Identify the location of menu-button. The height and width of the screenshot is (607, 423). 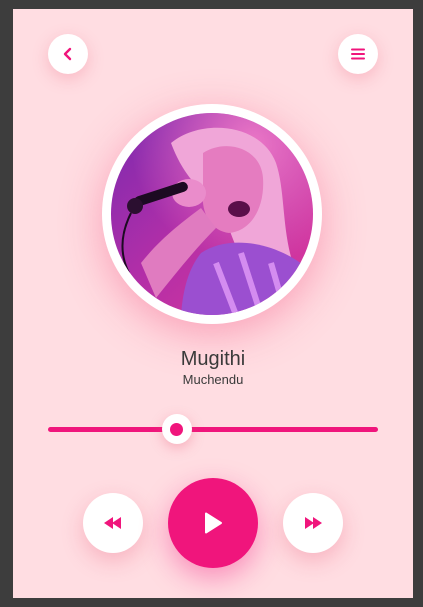
(358, 54).